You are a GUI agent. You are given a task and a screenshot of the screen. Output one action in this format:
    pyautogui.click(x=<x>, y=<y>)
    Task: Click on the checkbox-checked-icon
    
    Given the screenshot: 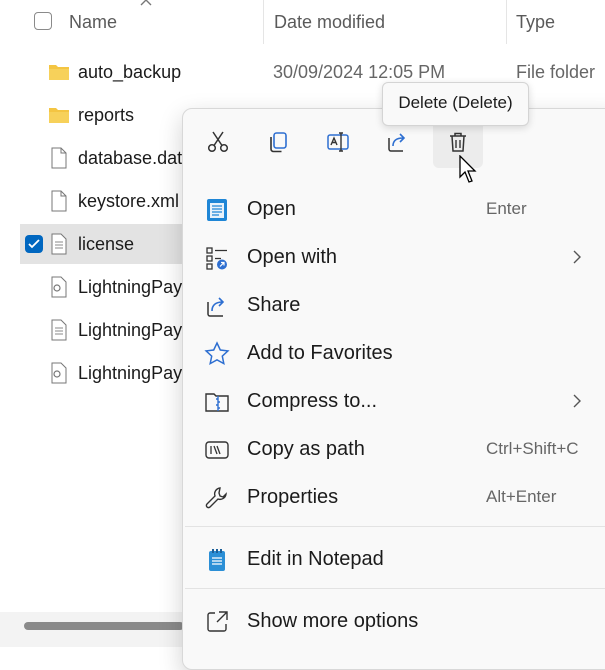 What is the action you would take?
    pyautogui.click(x=34, y=244)
    